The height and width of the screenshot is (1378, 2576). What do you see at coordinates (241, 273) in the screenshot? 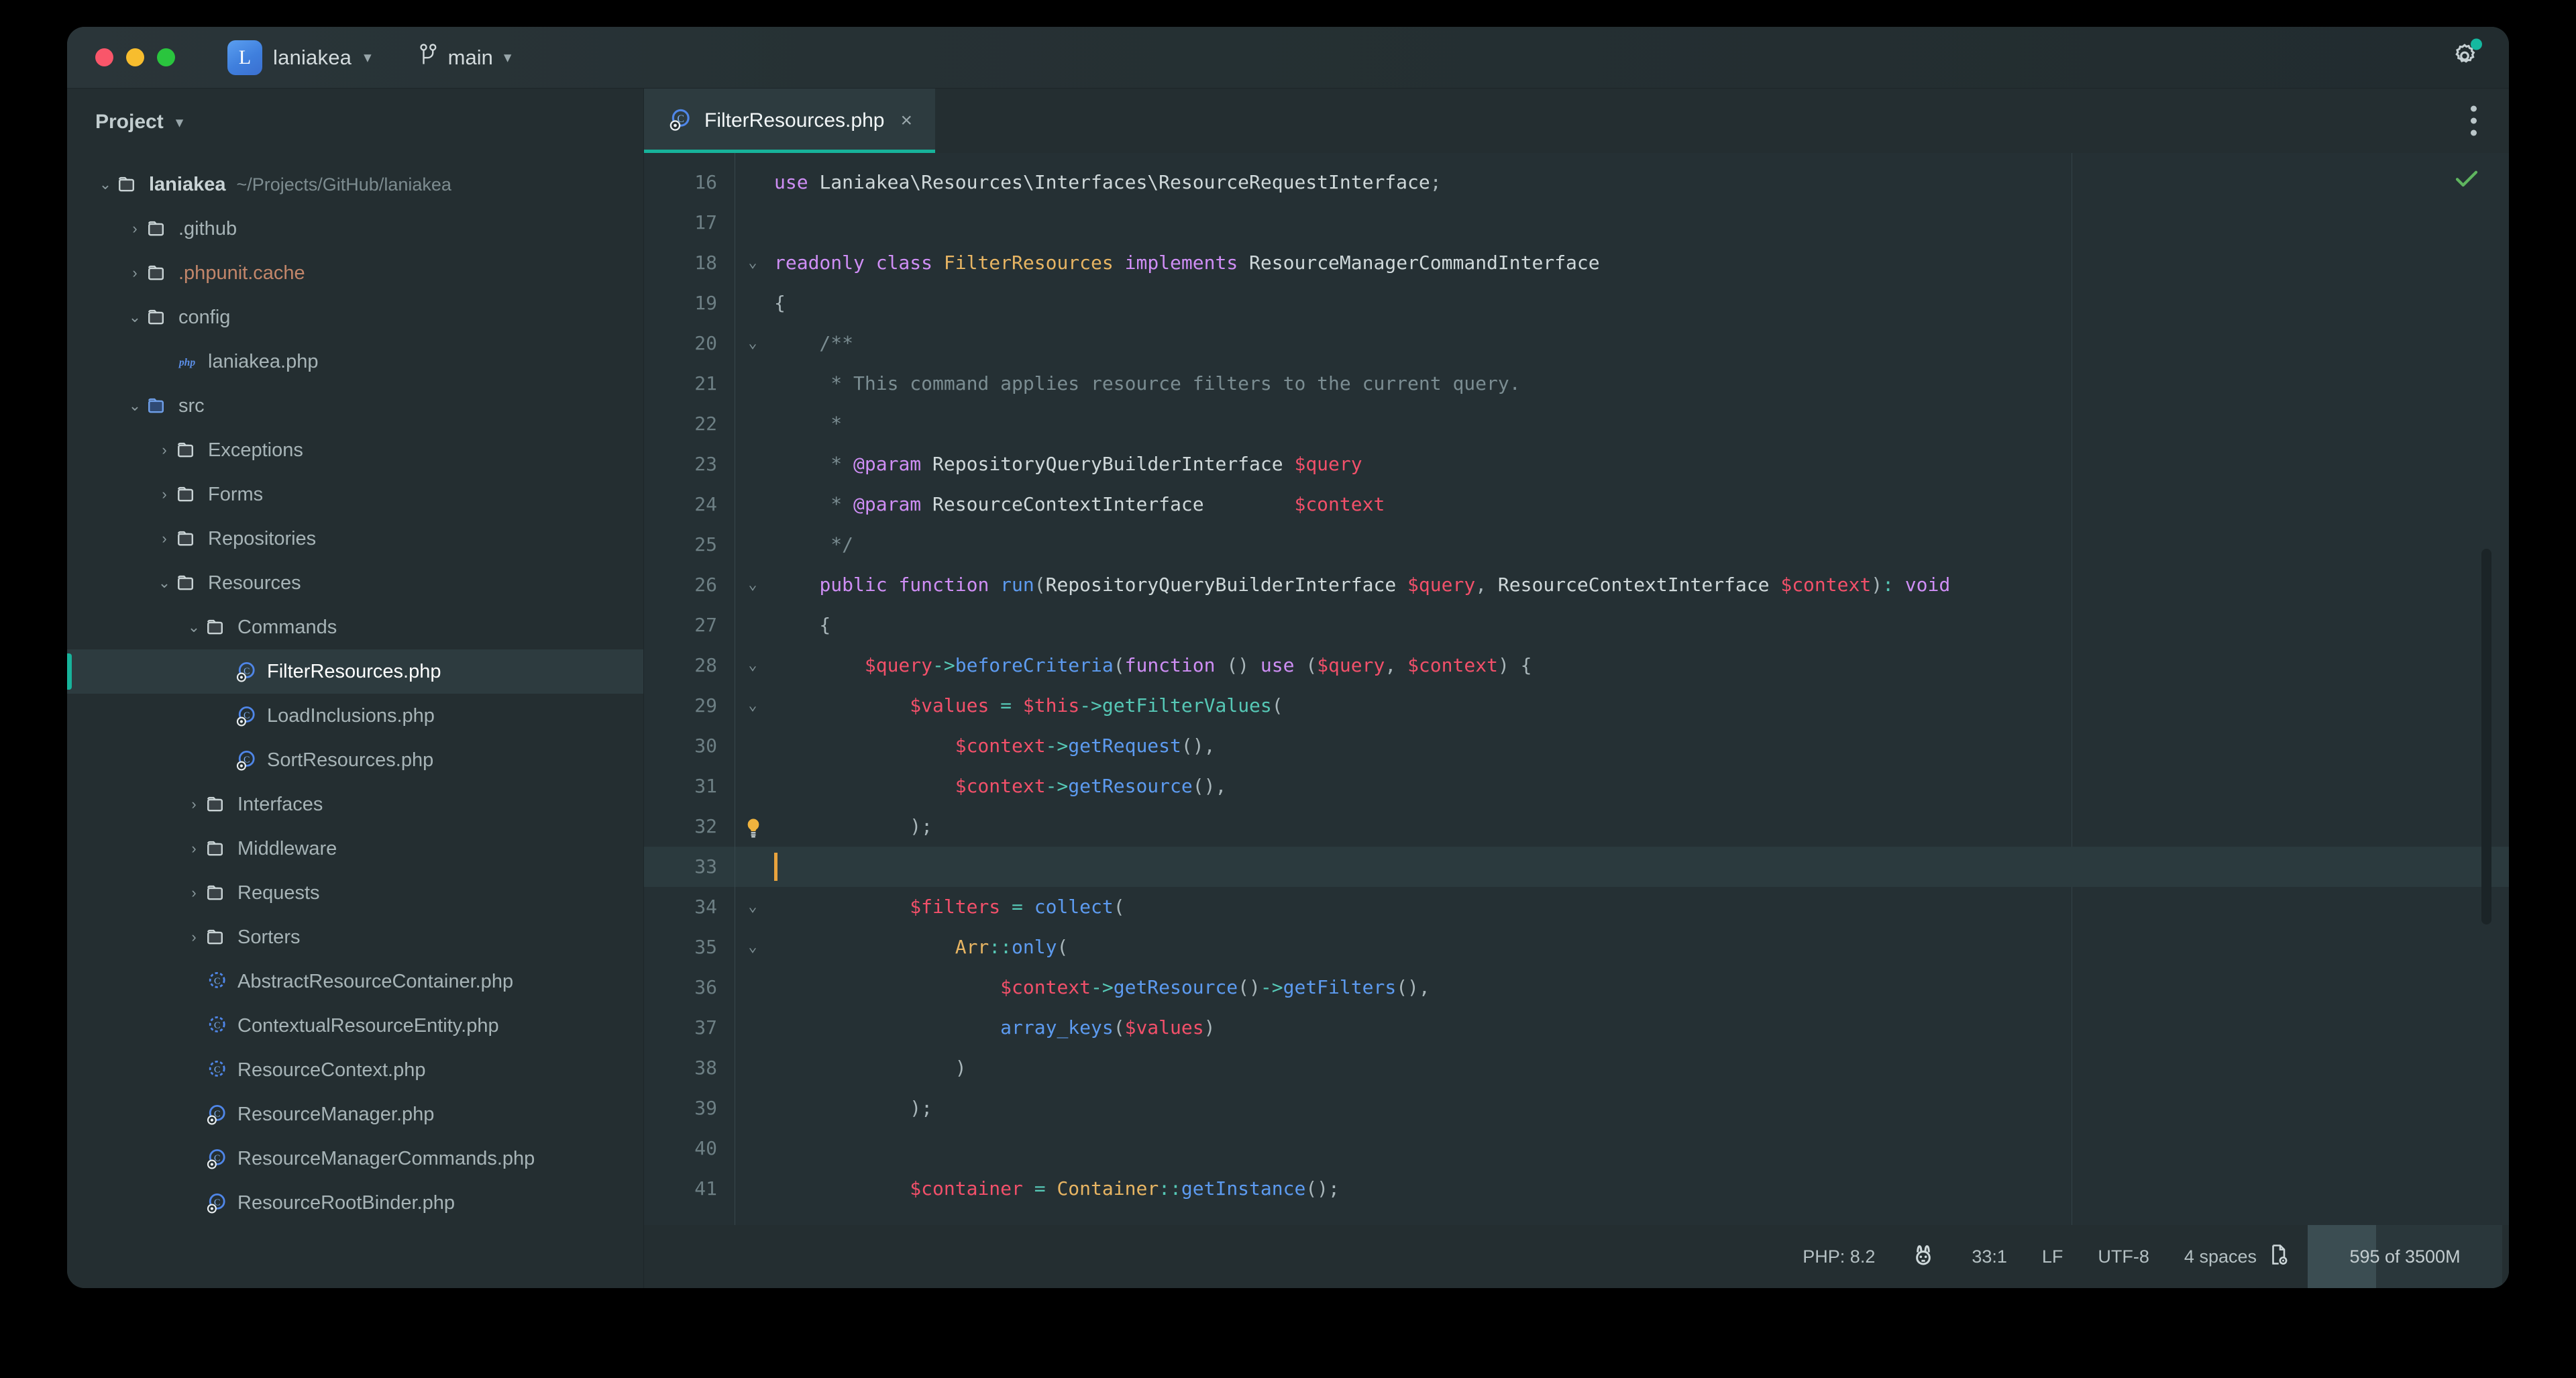
I see `tree-item-label: .phpunit.cache` at bounding box center [241, 273].